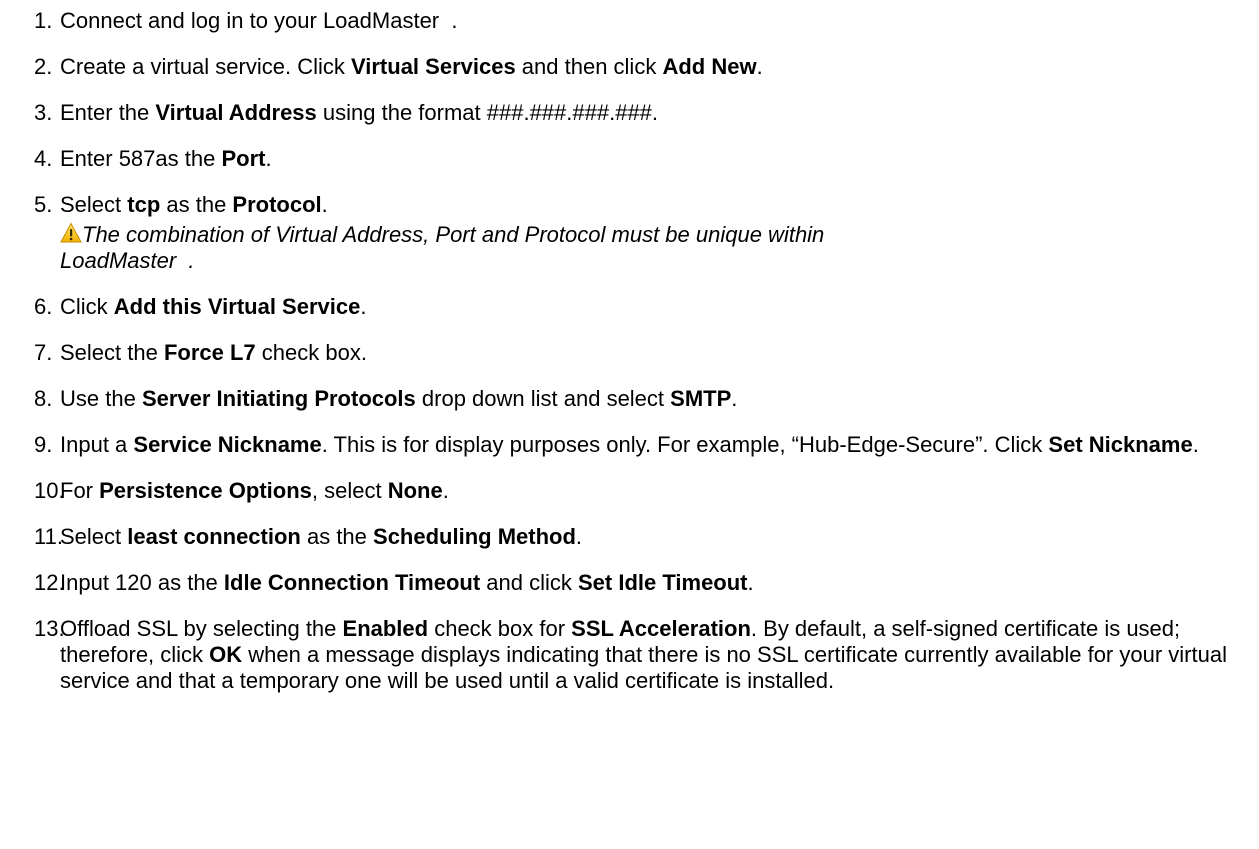 This screenshot has width=1259, height=849. I want to click on step-text-run: and then click, so click(589, 66).